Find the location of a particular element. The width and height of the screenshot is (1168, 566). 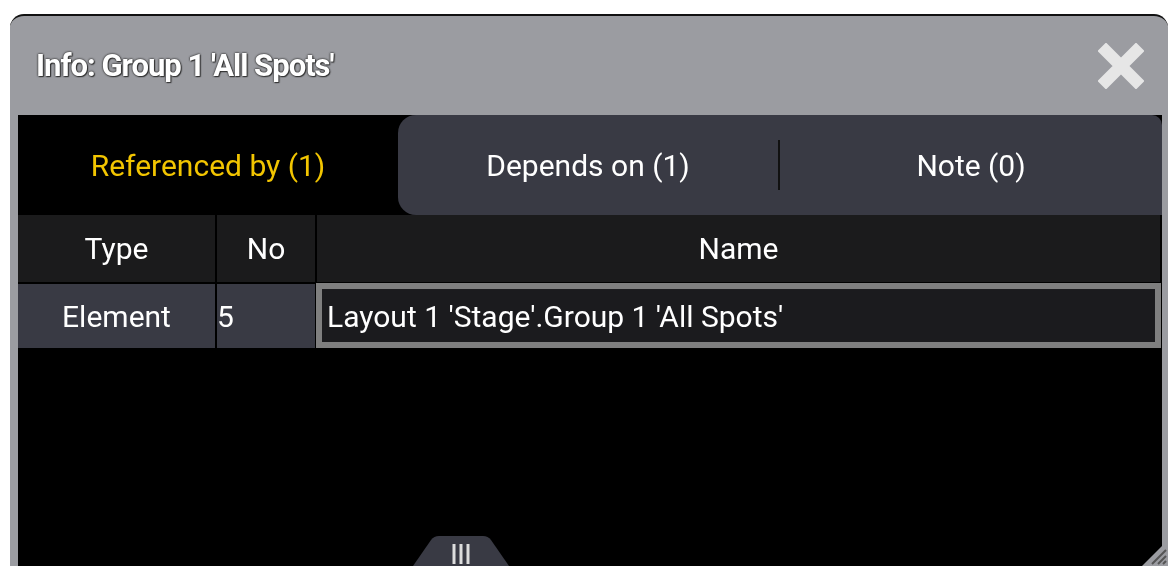

table-cell: Layout 1 'Stage'.Group 1 'All Spots' is located at coordinates (738, 315).